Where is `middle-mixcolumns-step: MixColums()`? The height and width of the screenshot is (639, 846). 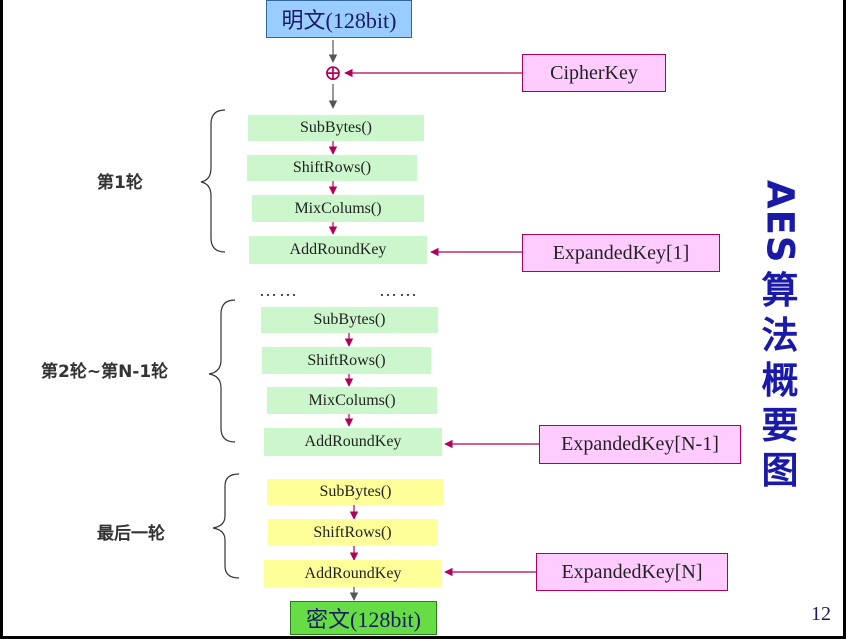
middle-mixcolumns-step: MixColums() is located at coordinates (352, 400).